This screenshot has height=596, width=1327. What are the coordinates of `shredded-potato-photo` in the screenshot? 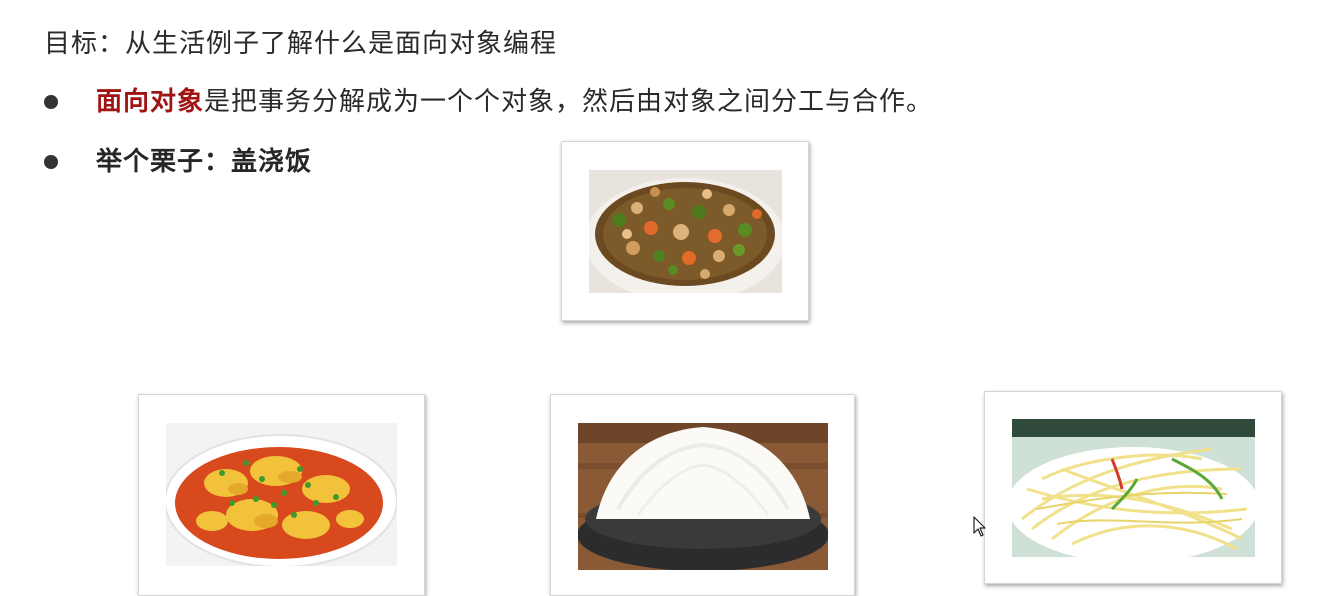 It's located at (1133, 487).